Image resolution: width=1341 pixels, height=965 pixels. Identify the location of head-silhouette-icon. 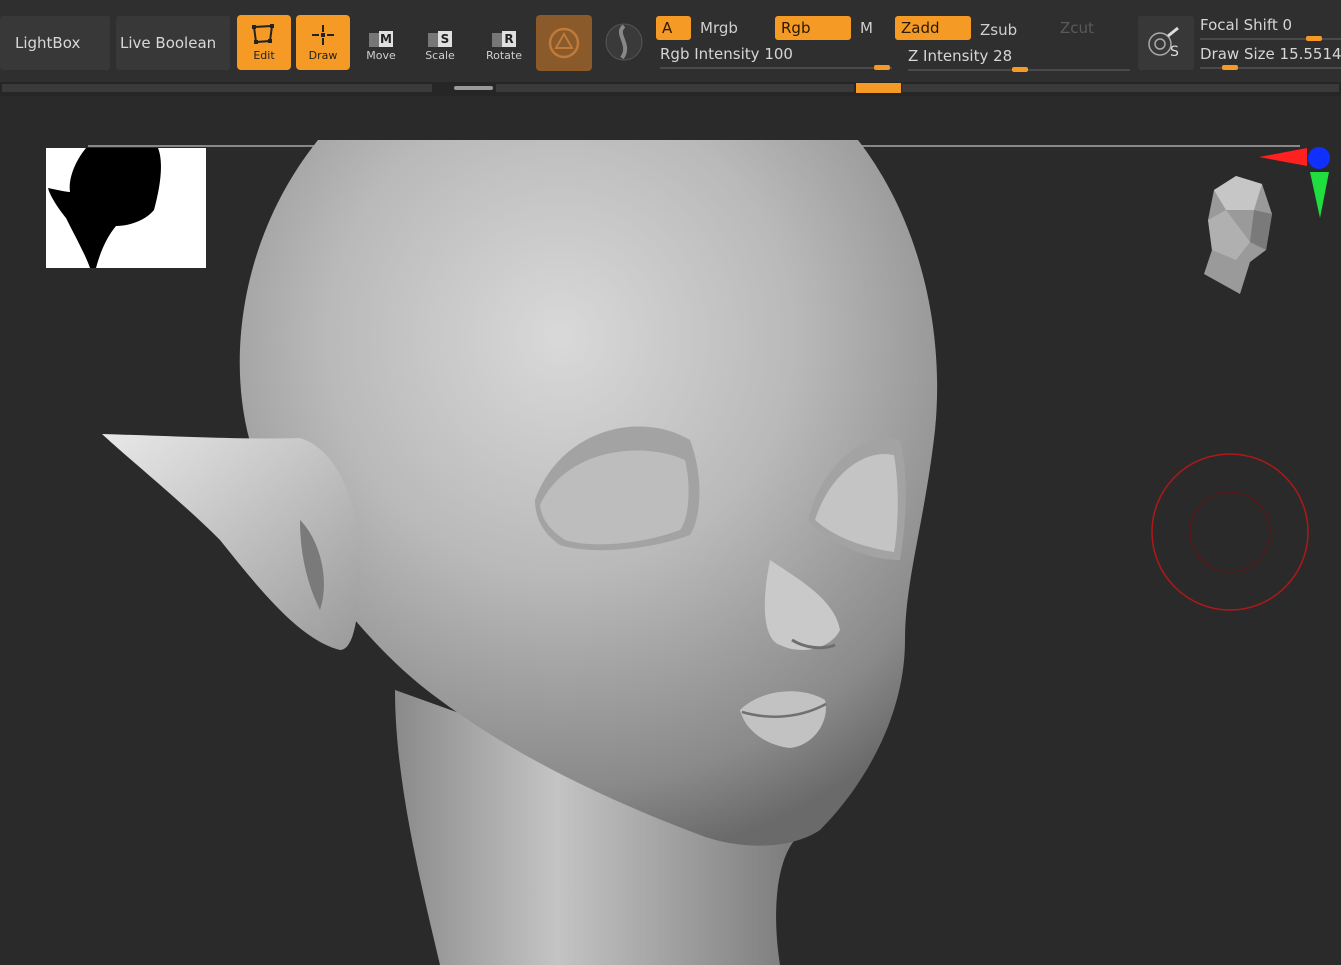
(104, 208).